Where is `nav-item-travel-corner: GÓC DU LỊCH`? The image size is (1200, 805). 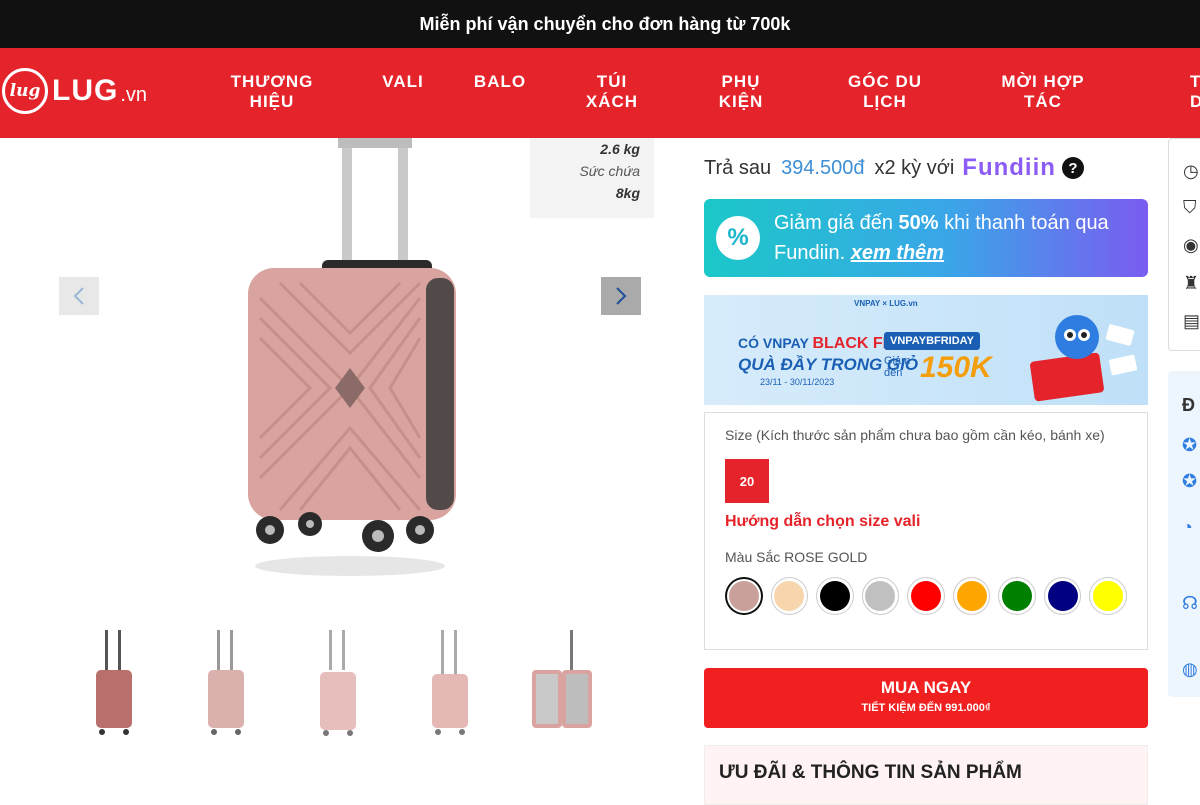 nav-item-travel-corner: GÓC DU LỊCH is located at coordinates (885, 92).